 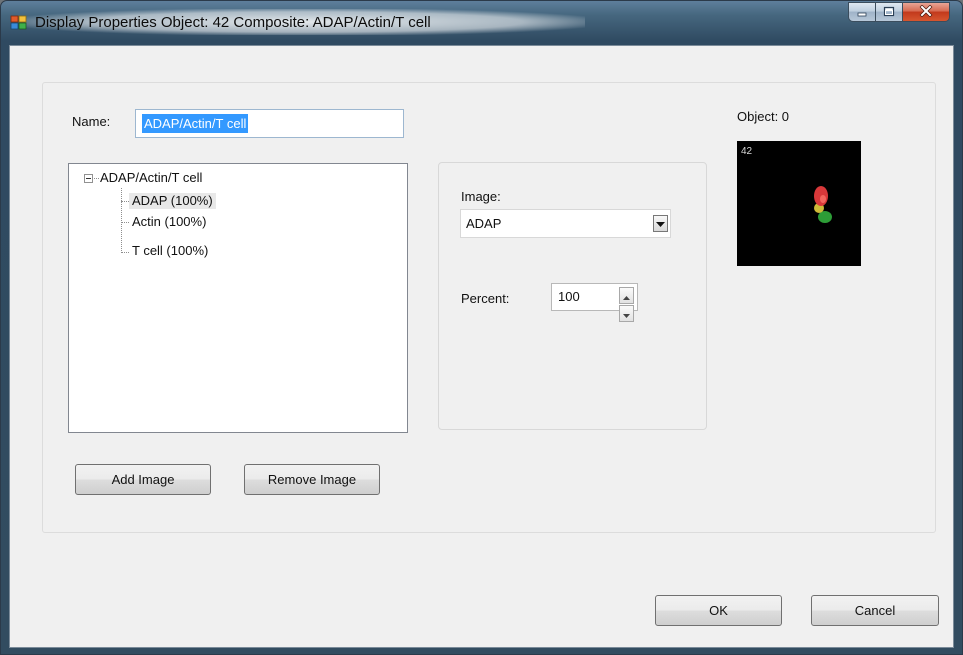 I want to click on cell-image, so click(x=823, y=204).